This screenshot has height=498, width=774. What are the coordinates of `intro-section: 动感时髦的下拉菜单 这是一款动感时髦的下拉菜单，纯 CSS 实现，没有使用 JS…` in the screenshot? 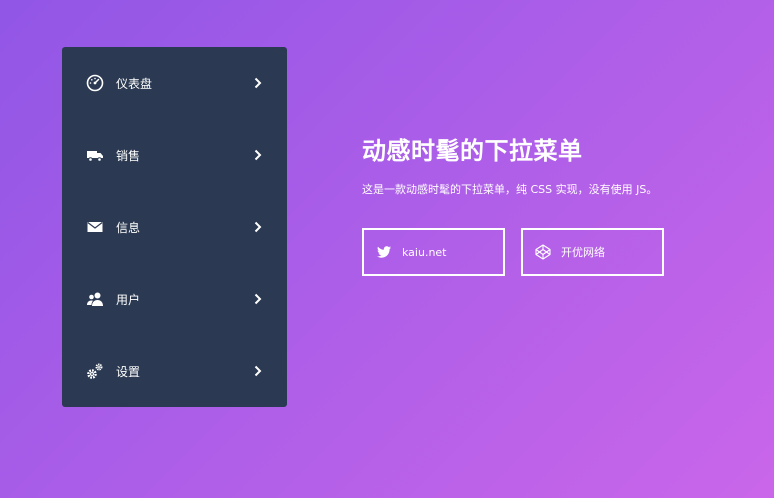 It's located at (557, 206).